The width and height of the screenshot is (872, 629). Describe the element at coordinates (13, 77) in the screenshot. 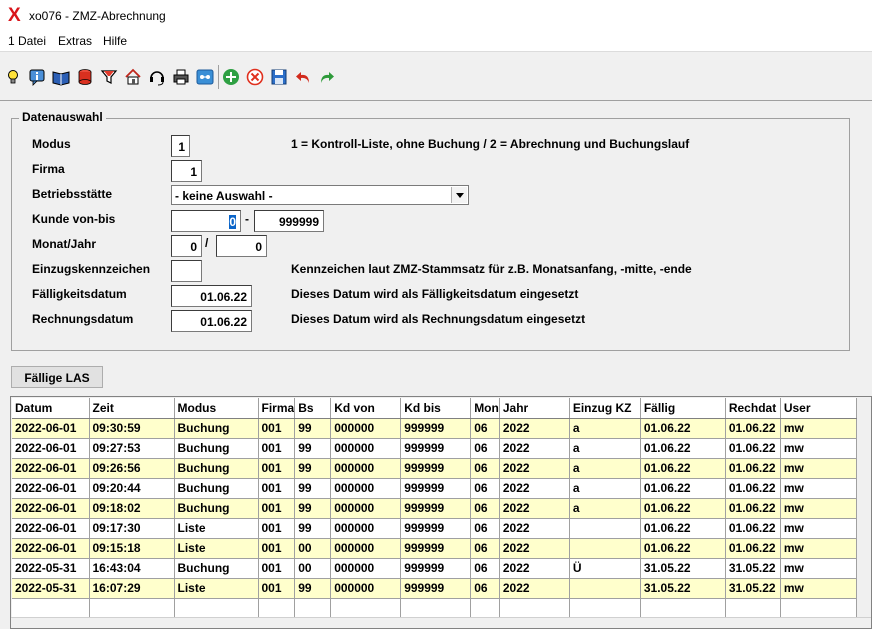

I see `lightbulb-icon` at that location.